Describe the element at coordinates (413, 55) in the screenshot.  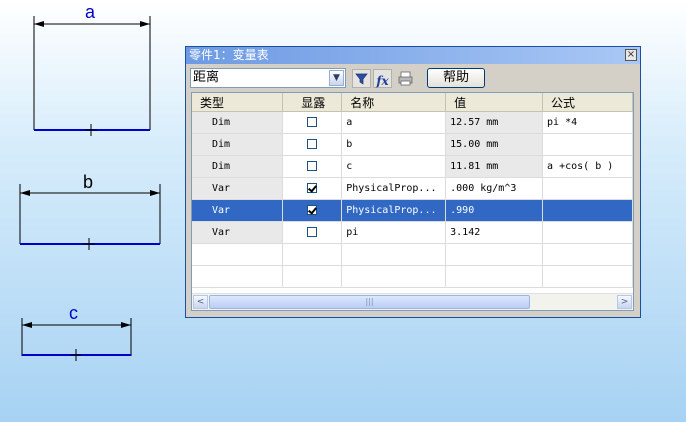
I see `dialog-titlebar: 零件1：变量表 ×` at that location.